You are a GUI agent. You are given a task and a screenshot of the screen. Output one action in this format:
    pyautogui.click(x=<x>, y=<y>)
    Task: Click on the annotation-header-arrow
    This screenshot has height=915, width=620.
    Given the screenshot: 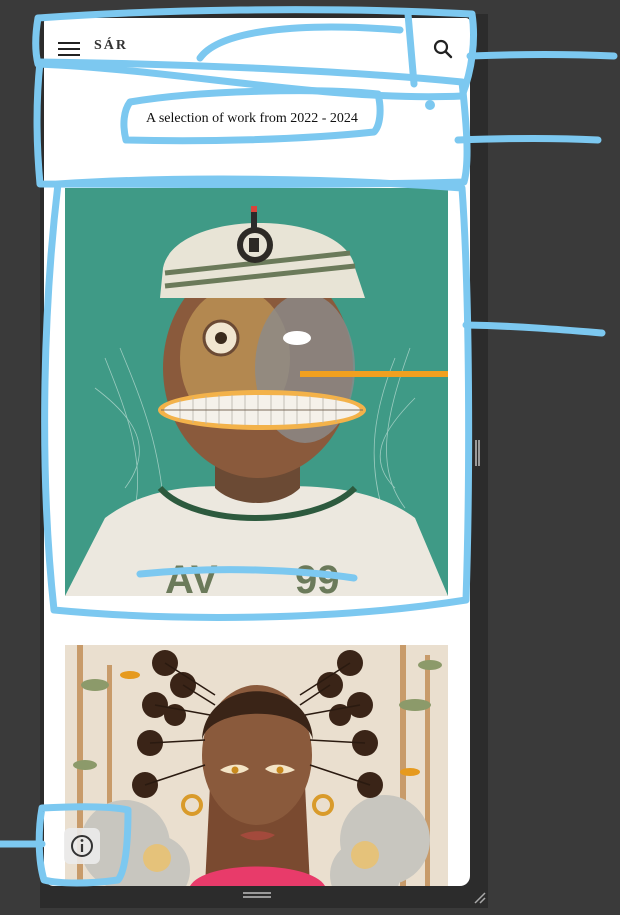 What is the action you would take?
    pyautogui.click(x=542, y=55)
    